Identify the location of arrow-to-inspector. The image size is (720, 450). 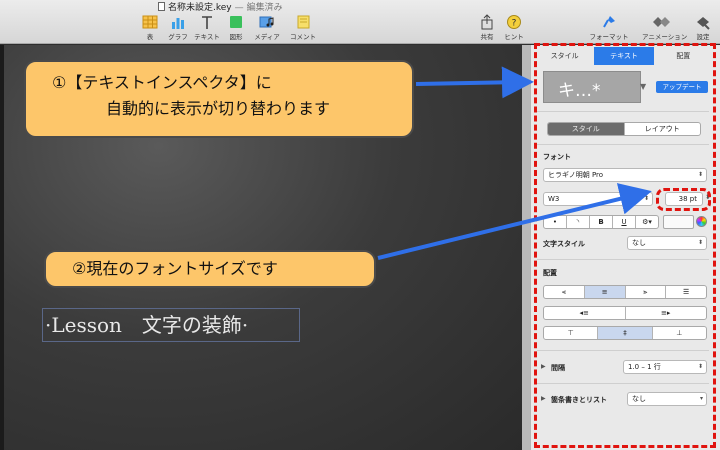
(474, 82).